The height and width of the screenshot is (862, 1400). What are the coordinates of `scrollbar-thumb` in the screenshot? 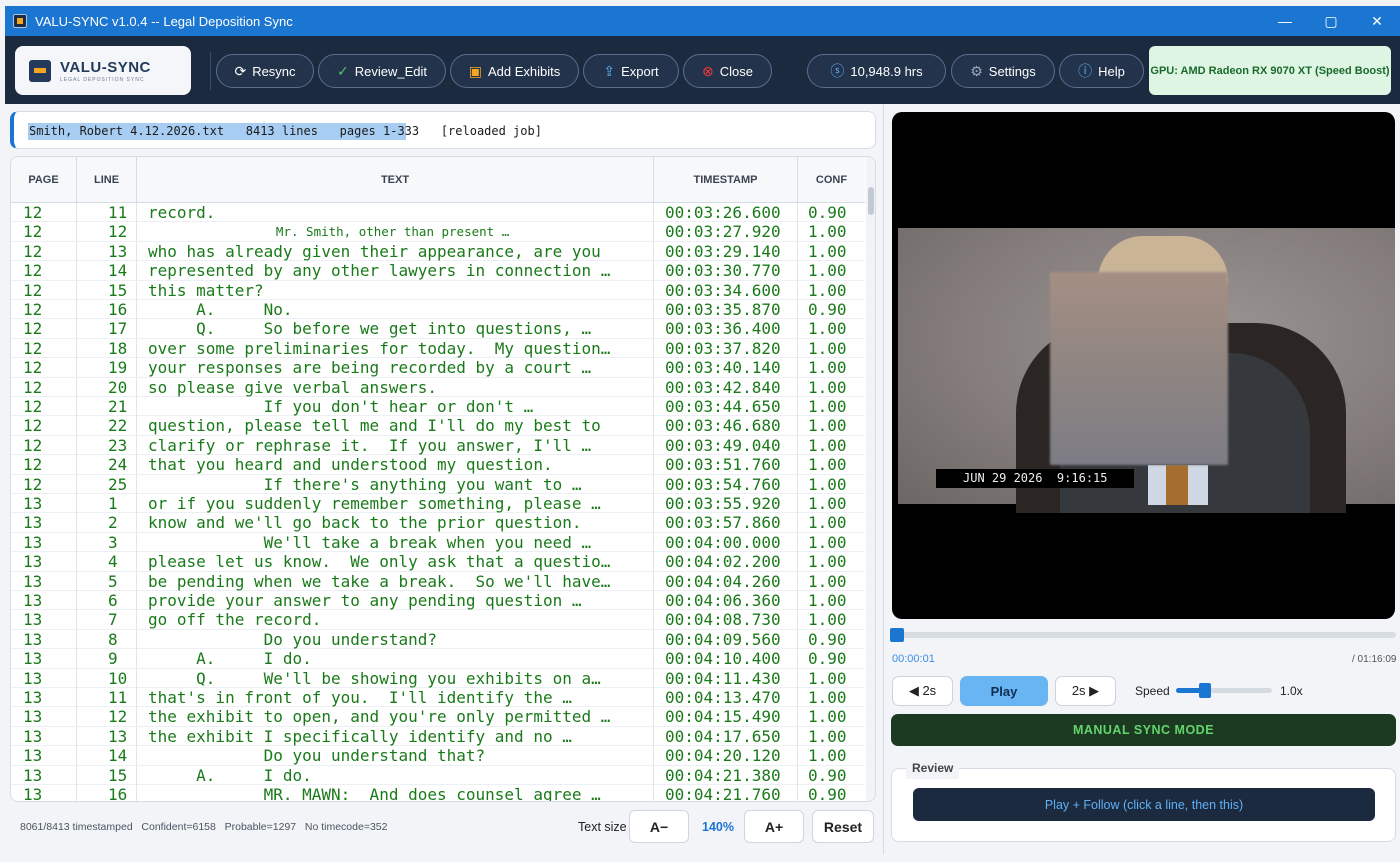 It's located at (871, 201).